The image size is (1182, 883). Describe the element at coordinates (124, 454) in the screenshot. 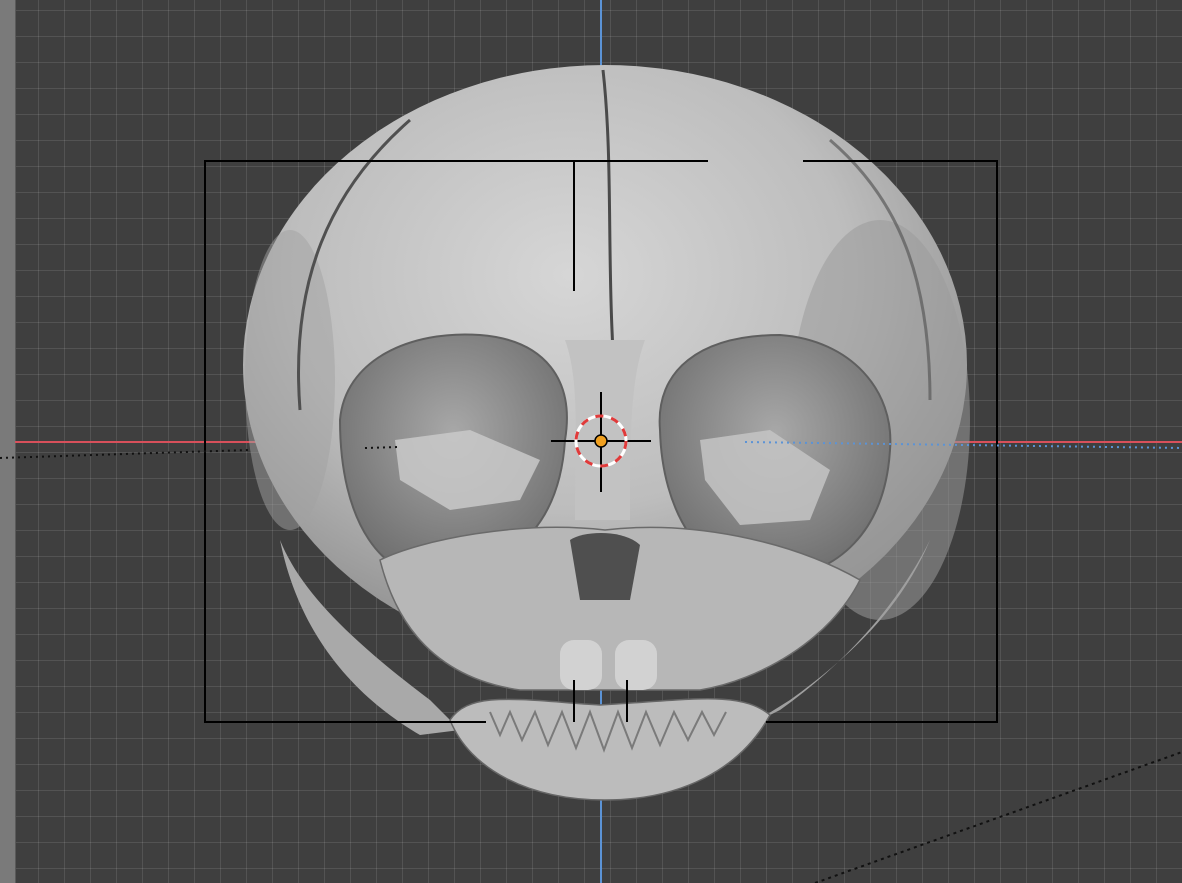

I see `relationship-line-left` at that location.